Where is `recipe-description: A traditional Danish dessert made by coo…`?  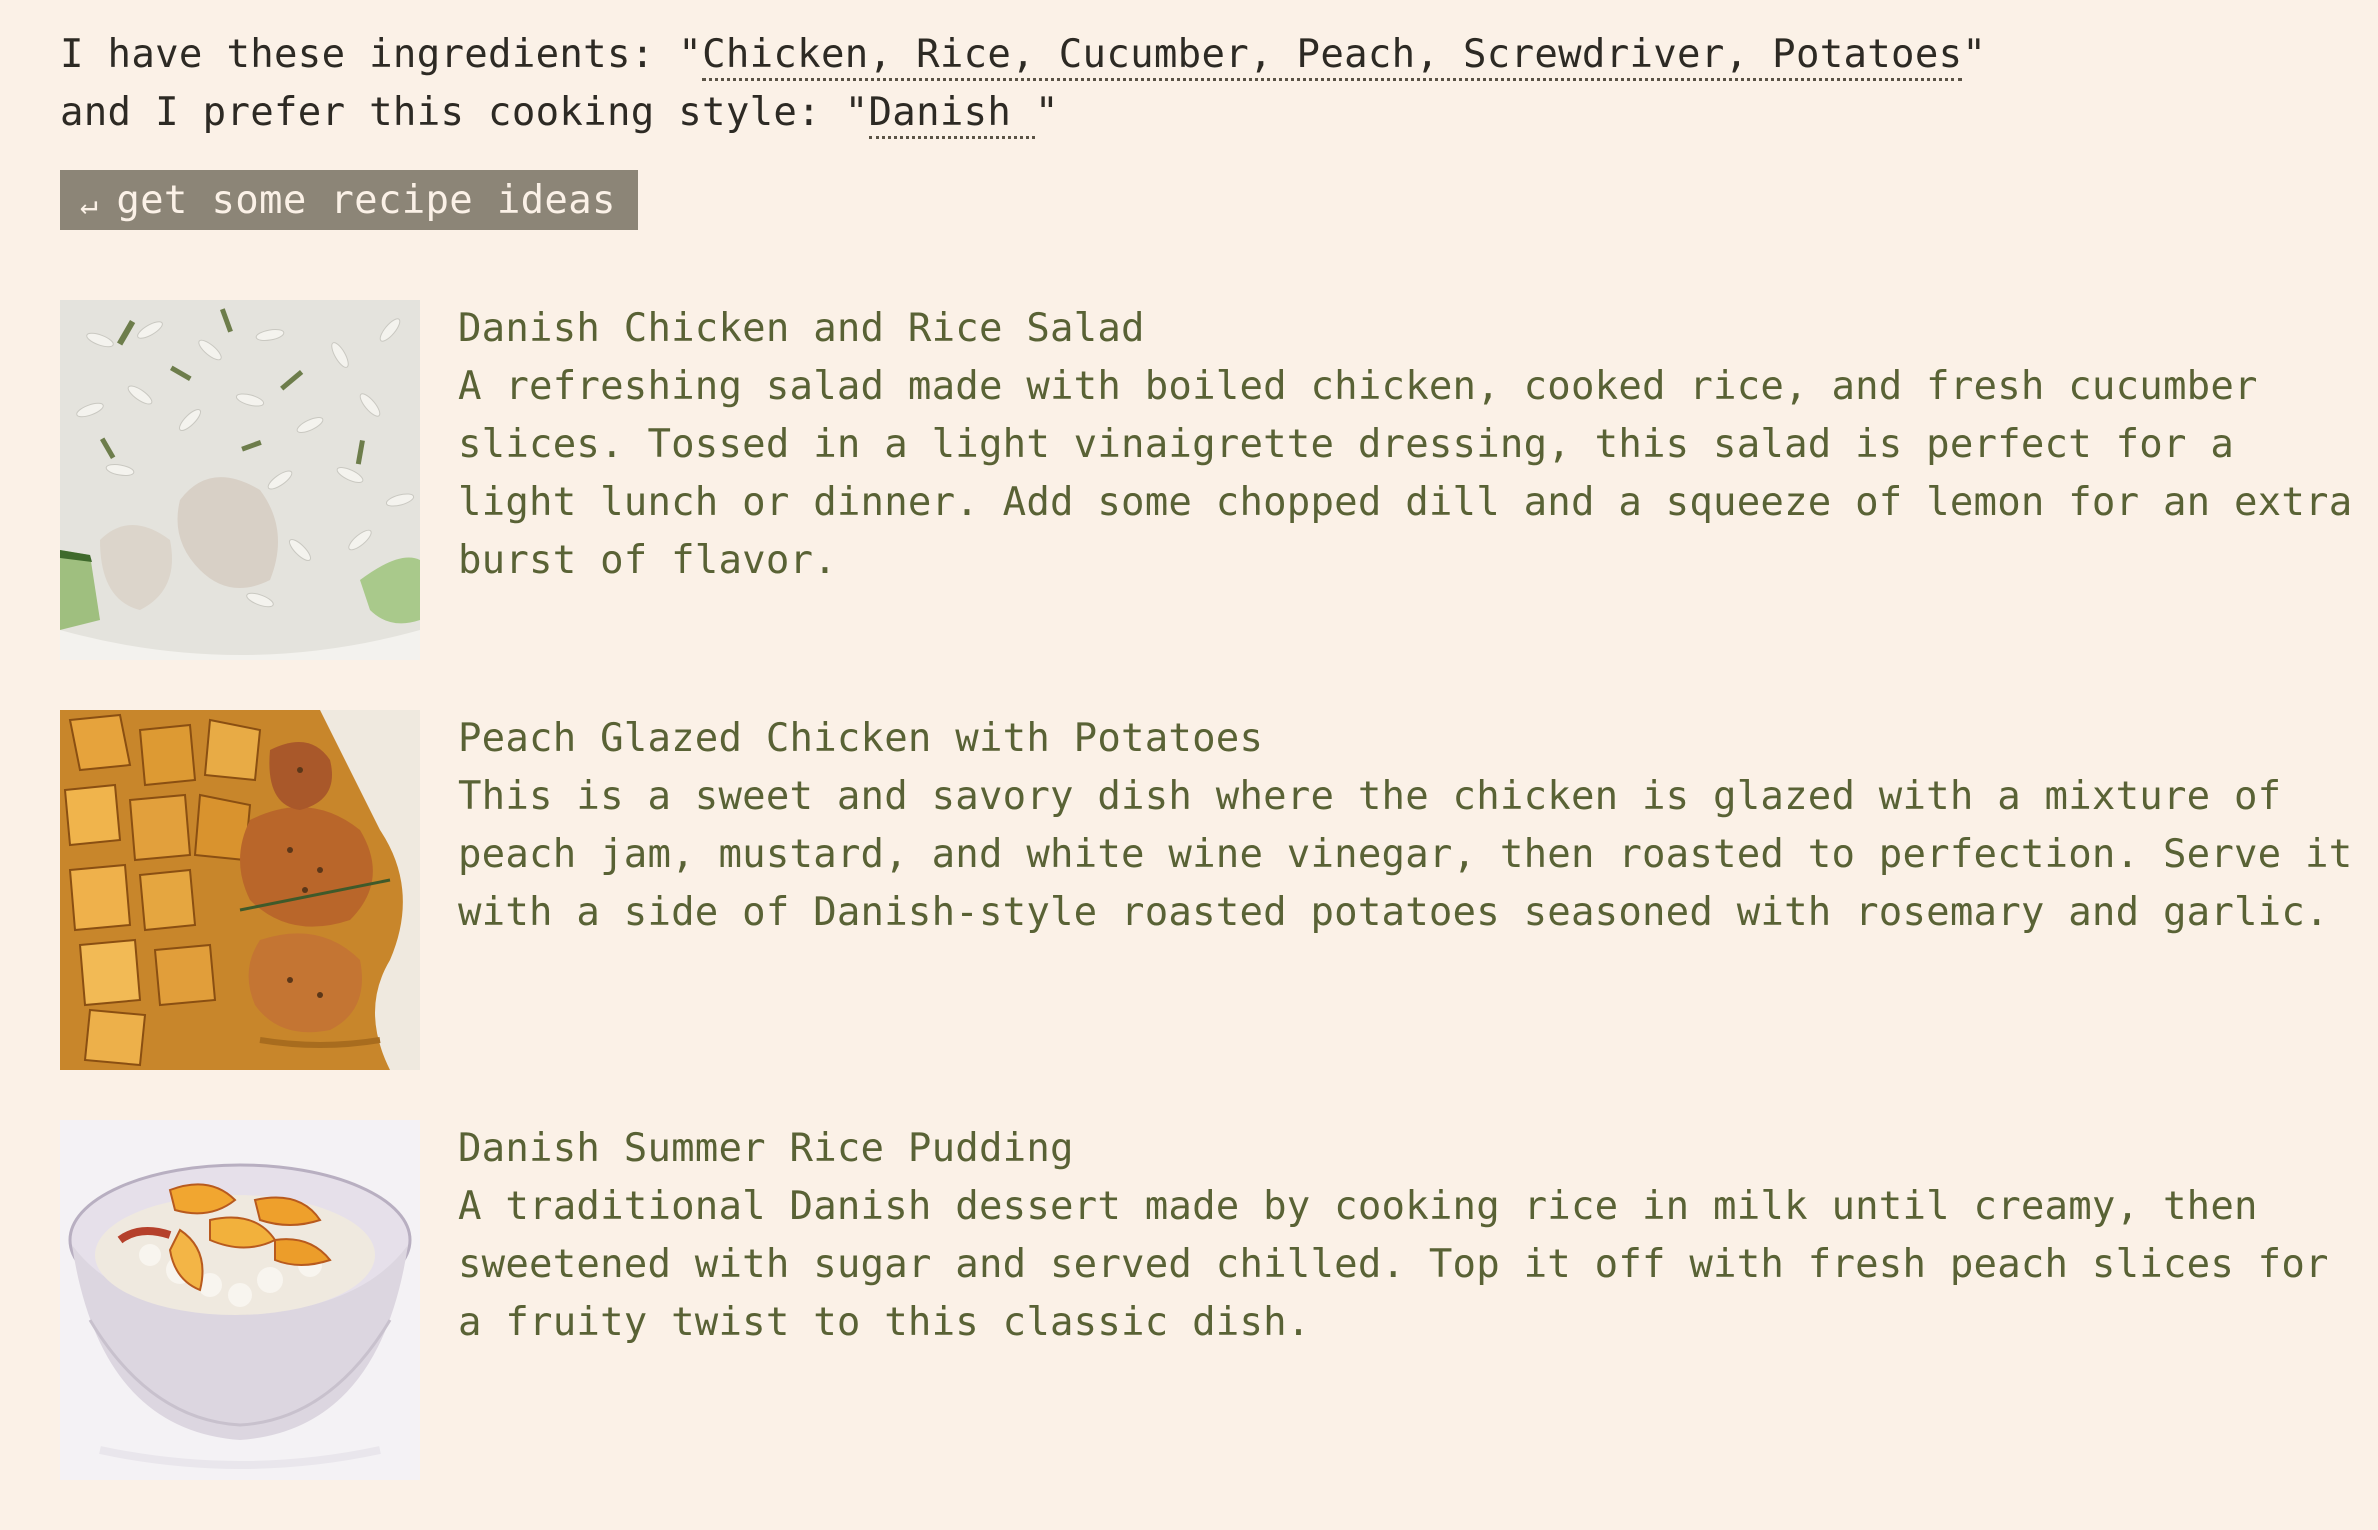 recipe-description: A traditional Danish dessert made by coo… is located at coordinates (1393, 1264).